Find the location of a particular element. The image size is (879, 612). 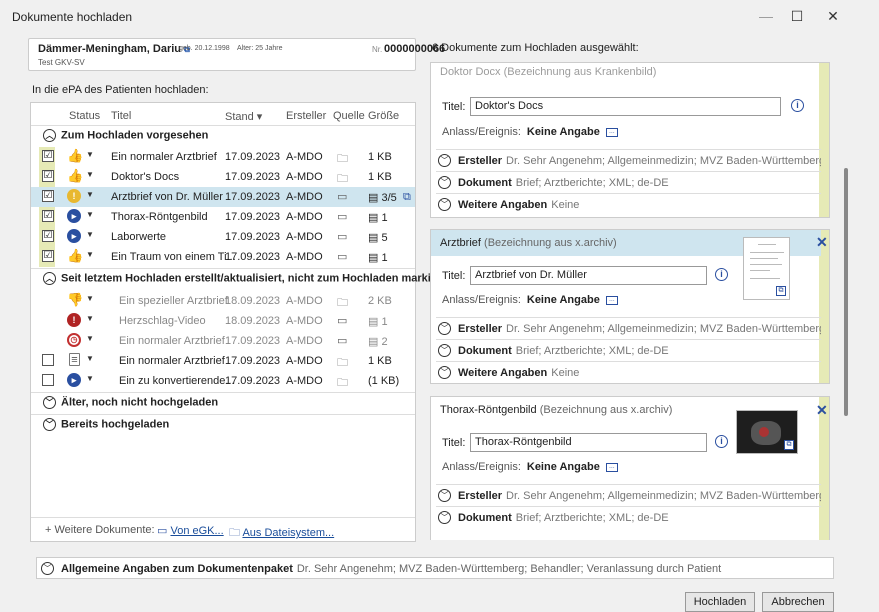

maximize-button: ☐ is located at coordinates (797, 16).